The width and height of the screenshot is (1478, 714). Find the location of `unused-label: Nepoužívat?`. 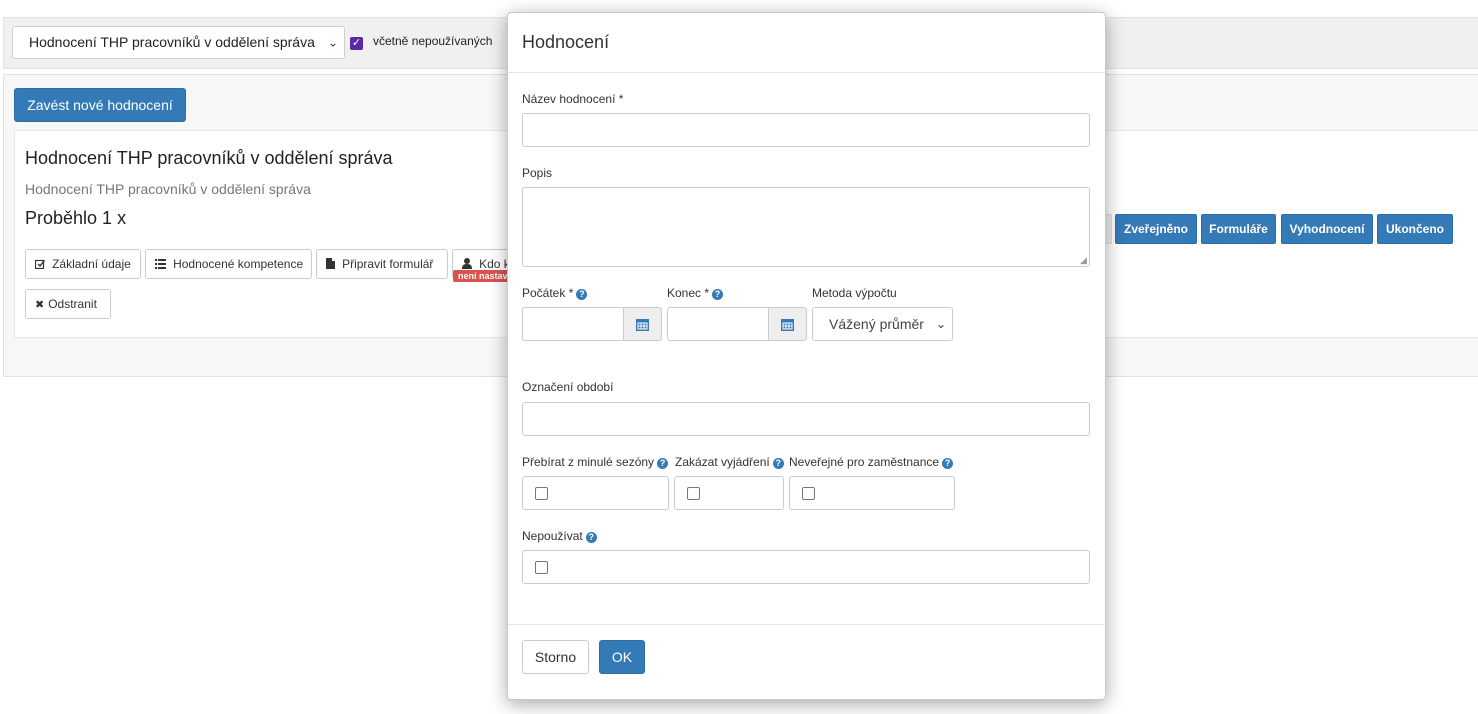

unused-label: Nepoužívat? is located at coordinates (559, 536).